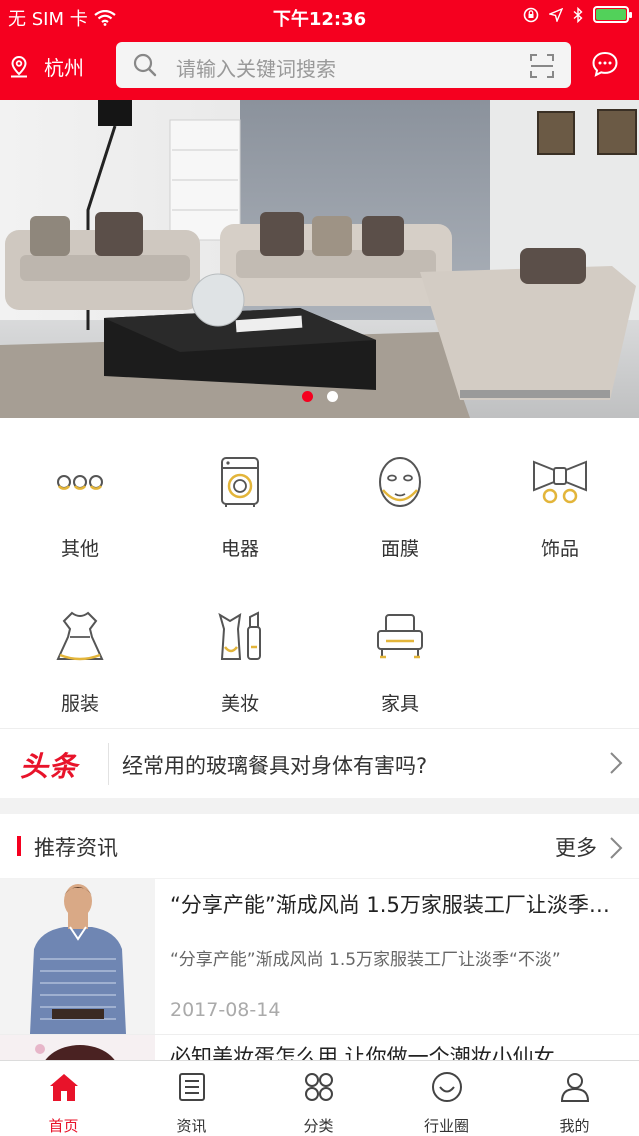  What do you see at coordinates (318, 1126) in the screenshot?
I see `tab-label: 分类` at bounding box center [318, 1126].